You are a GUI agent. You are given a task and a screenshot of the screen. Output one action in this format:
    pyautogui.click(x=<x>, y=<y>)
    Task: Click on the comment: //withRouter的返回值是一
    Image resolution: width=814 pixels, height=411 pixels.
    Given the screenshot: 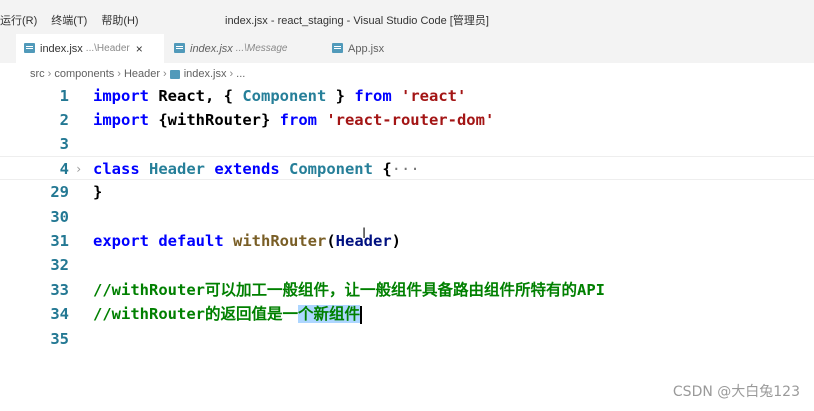 What is the action you would take?
    pyautogui.click(x=195, y=314)
    